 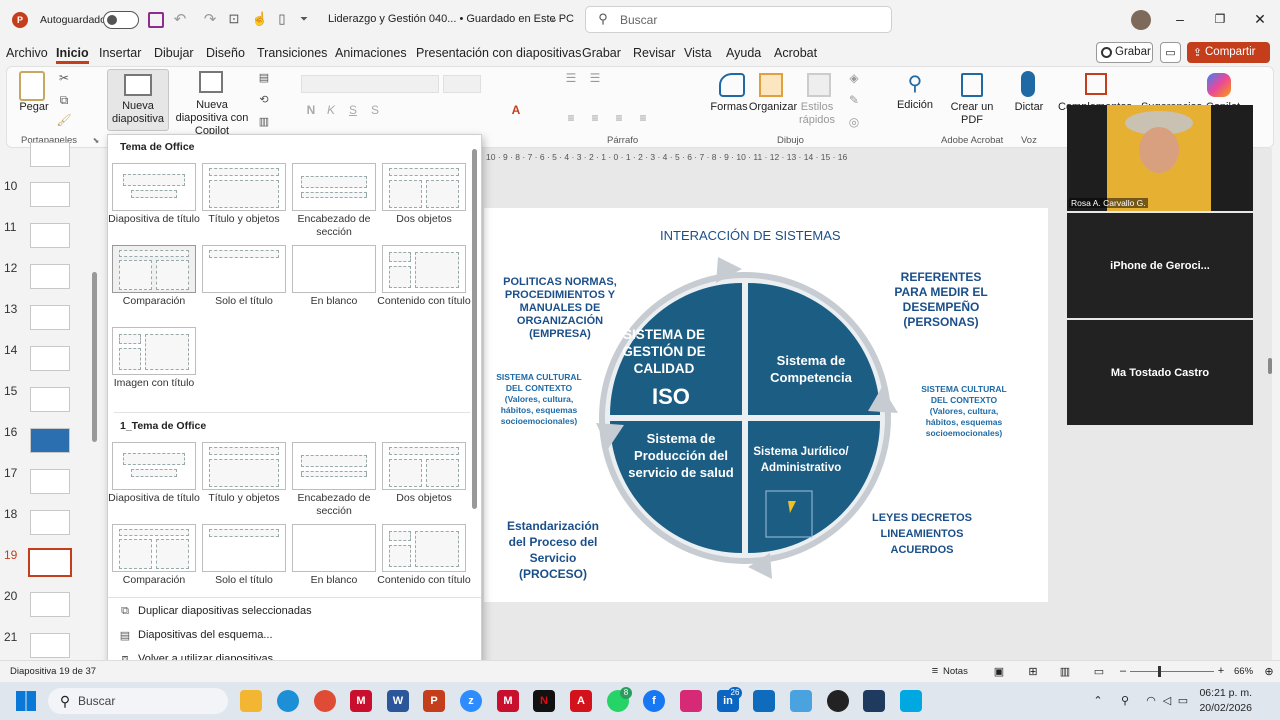 I want to click on tab-insertar: Insertar, so click(x=120, y=53).